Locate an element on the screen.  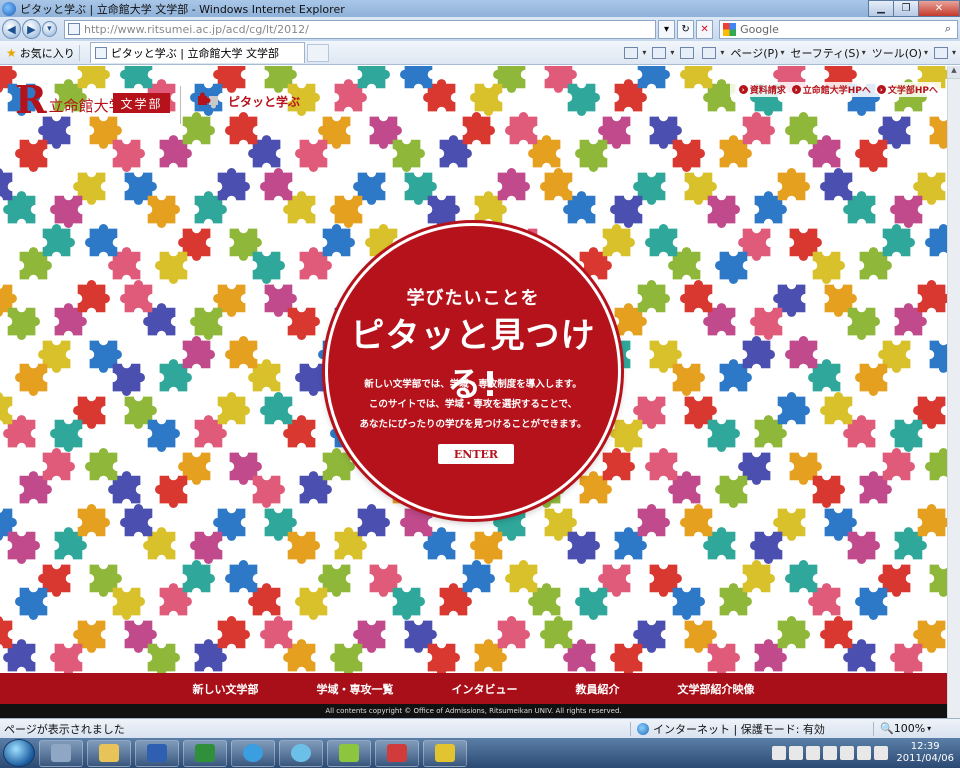
balloon-icon is located at coordinates (301, 753).